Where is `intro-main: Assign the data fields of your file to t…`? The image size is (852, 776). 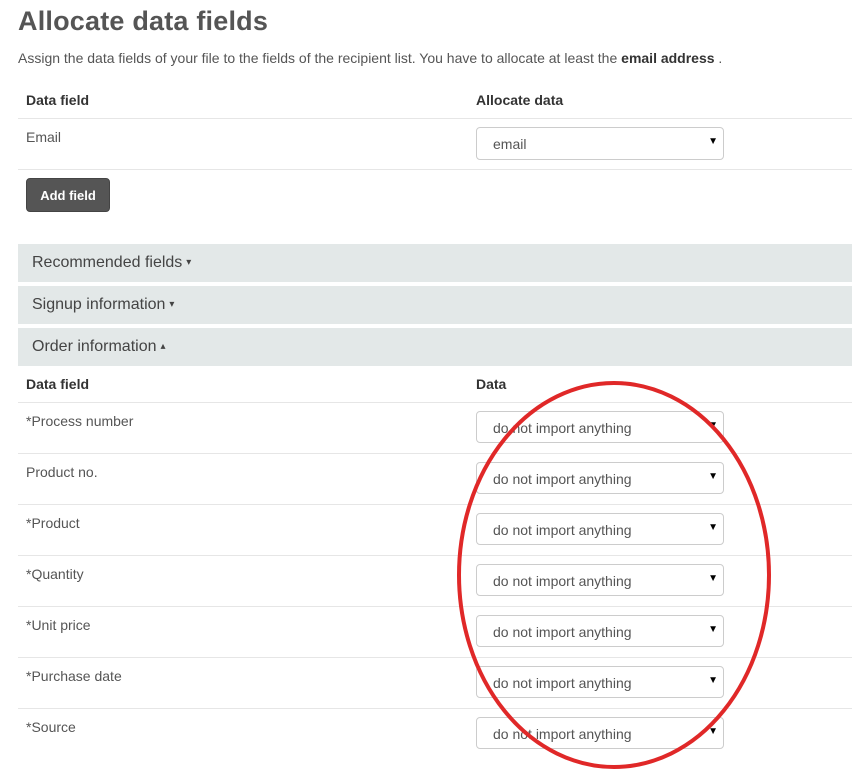 intro-main: Assign the data fields of your file to t… is located at coordinates (320, 58).